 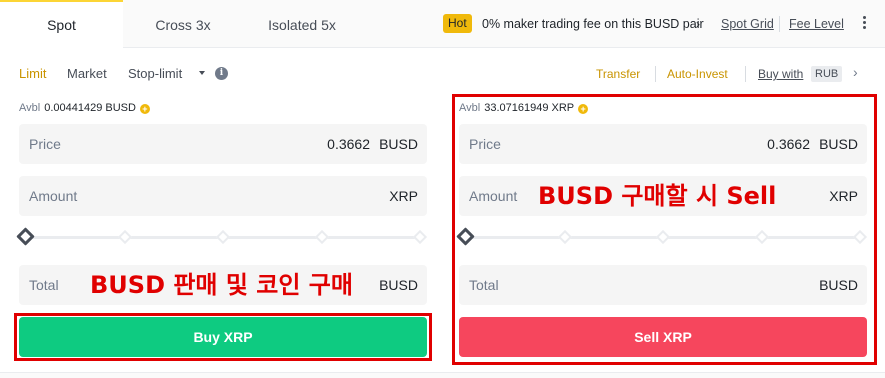 I want to click on sell-total-input: Total BUSD, so click(x=663, y=285).